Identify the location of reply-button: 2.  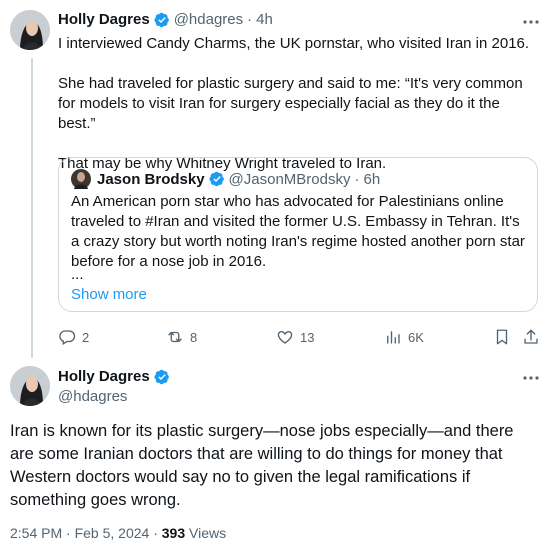
(73, 337).